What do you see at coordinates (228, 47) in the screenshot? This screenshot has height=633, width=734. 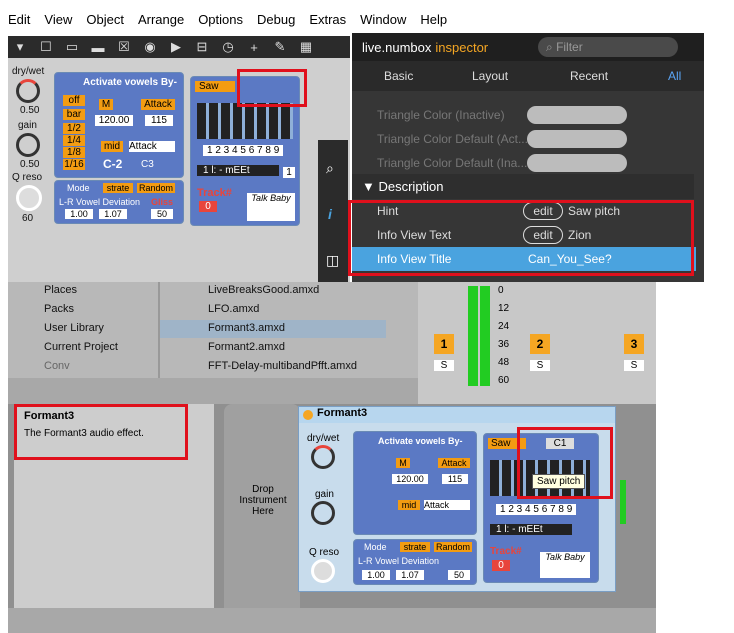 I see `dial-icon: ◷` at bounding box center [228, 47].